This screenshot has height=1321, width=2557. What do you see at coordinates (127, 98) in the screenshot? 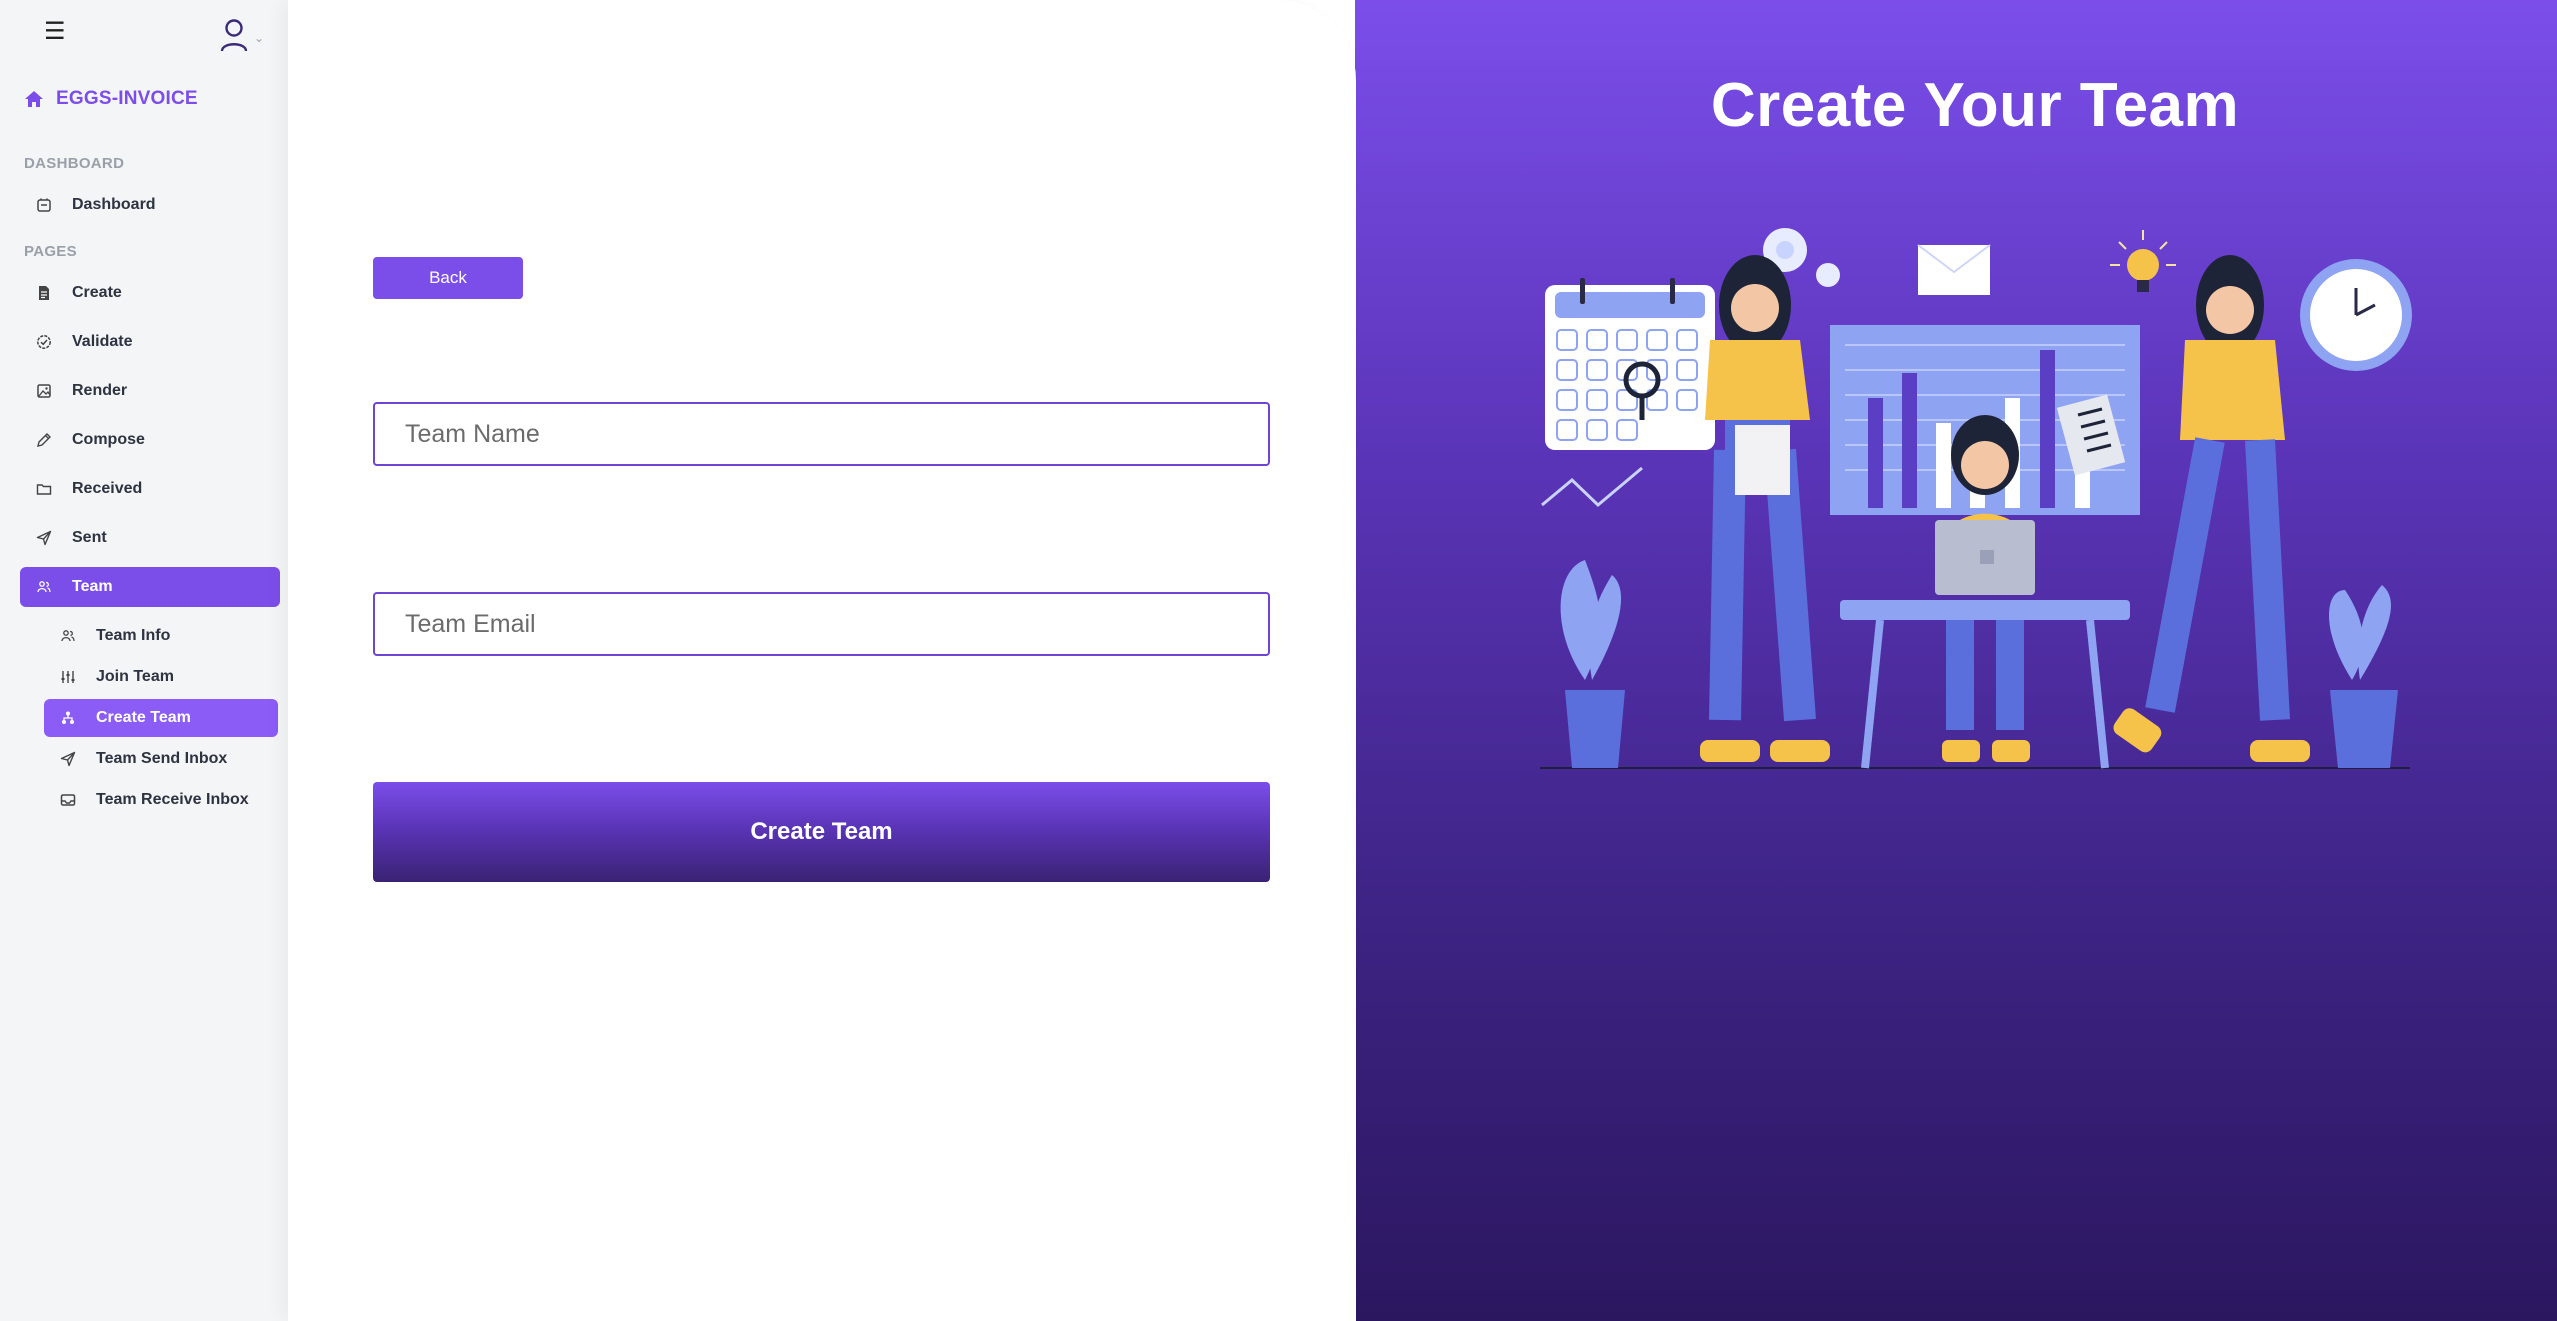
I see `brand-name: EGGS-INVOICE` at bounding box center [127, 98].